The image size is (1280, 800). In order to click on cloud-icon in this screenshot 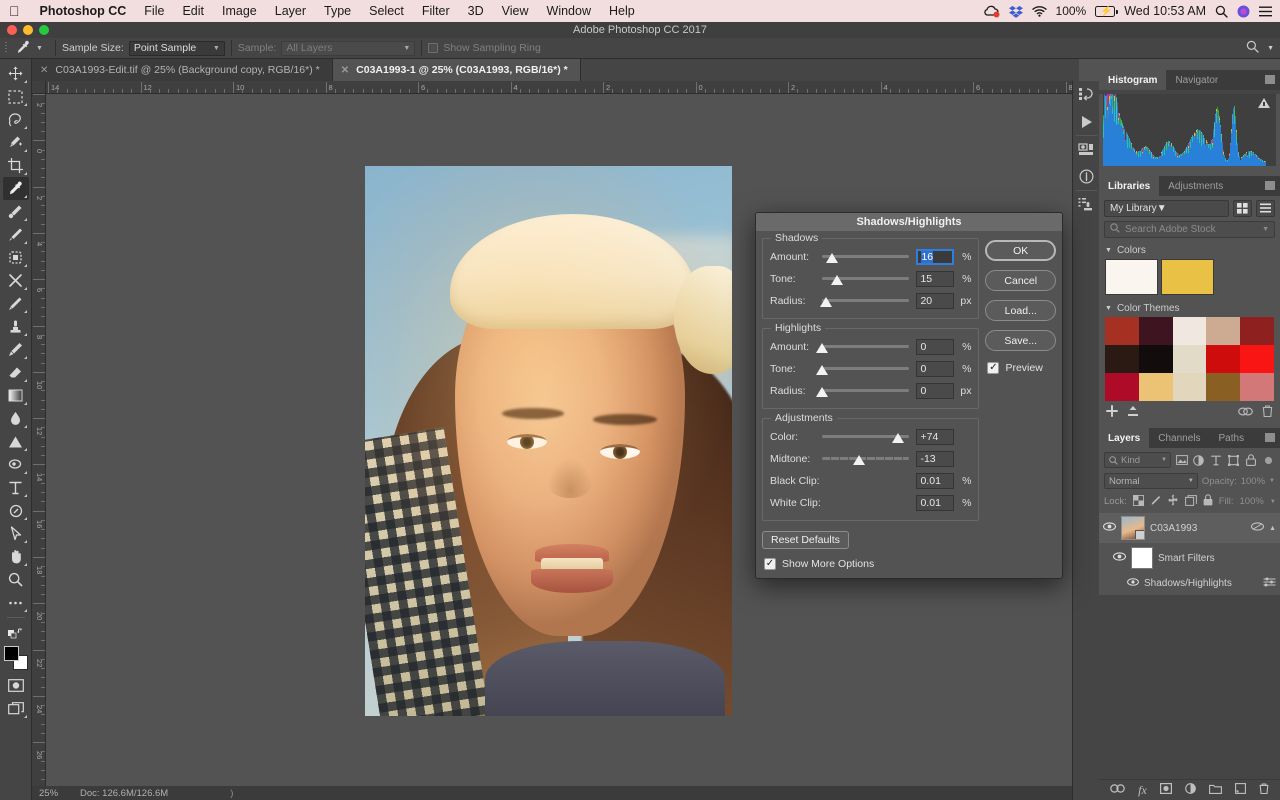, I will do `click(1245, 413)`.